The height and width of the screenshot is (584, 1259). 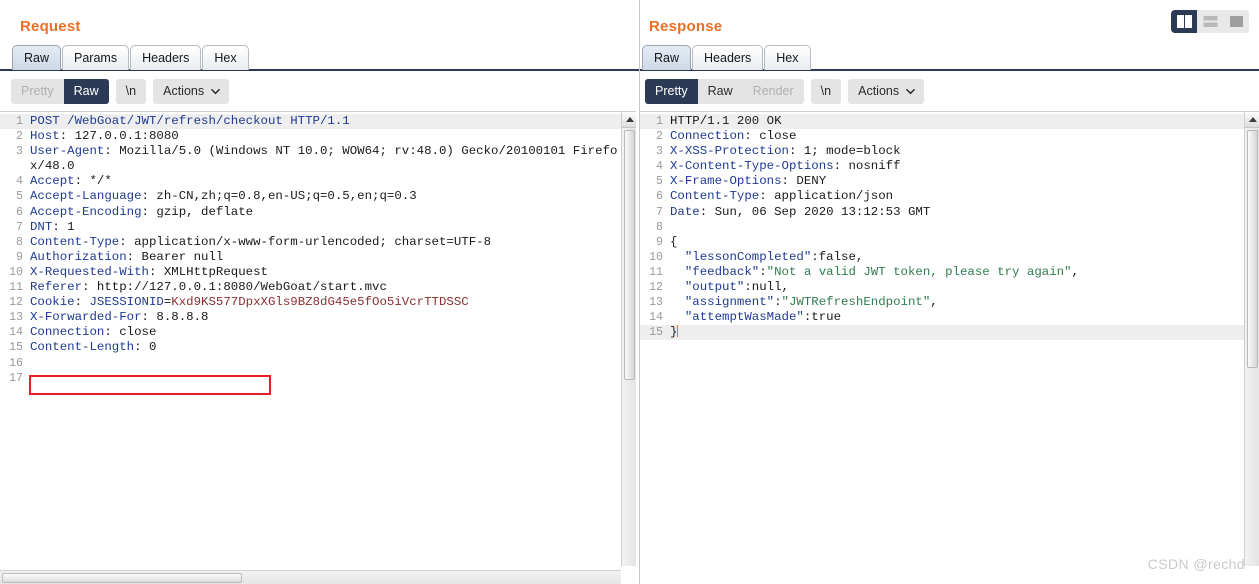 I want to click on response-line-number: 10, so click(x=656, y=257).